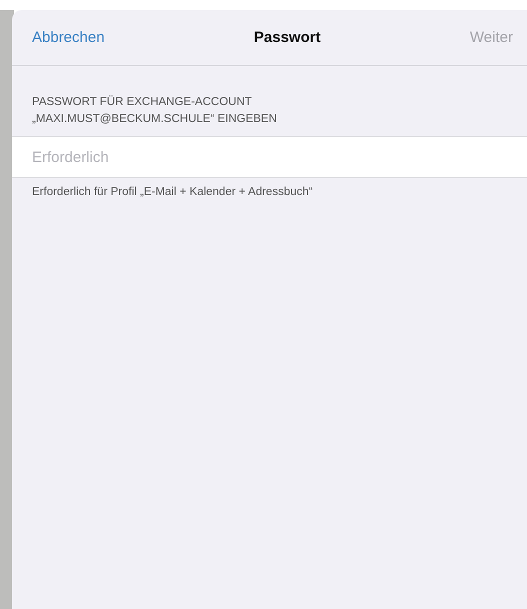 The width and height of the screenshot is (527, 609). I want to click on section-footer: Erforderlich für Profil „E-Mail + Kalender + Adressbuch“, so click(269, 192).